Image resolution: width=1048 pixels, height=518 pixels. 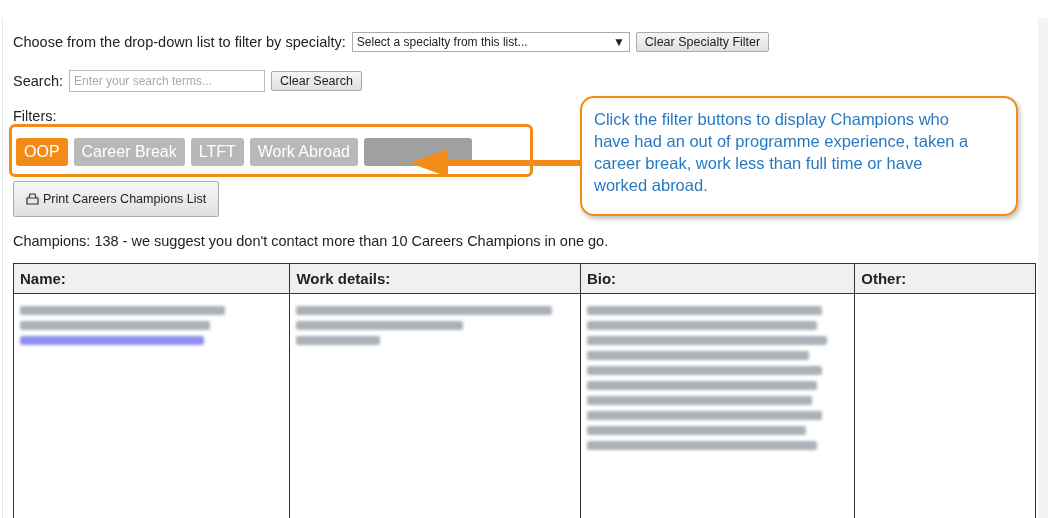 What do you see at coordinates (316, 81) in the screenshot?
I see `clear-search-button: Clear Search` at bounding box center [316, 81].